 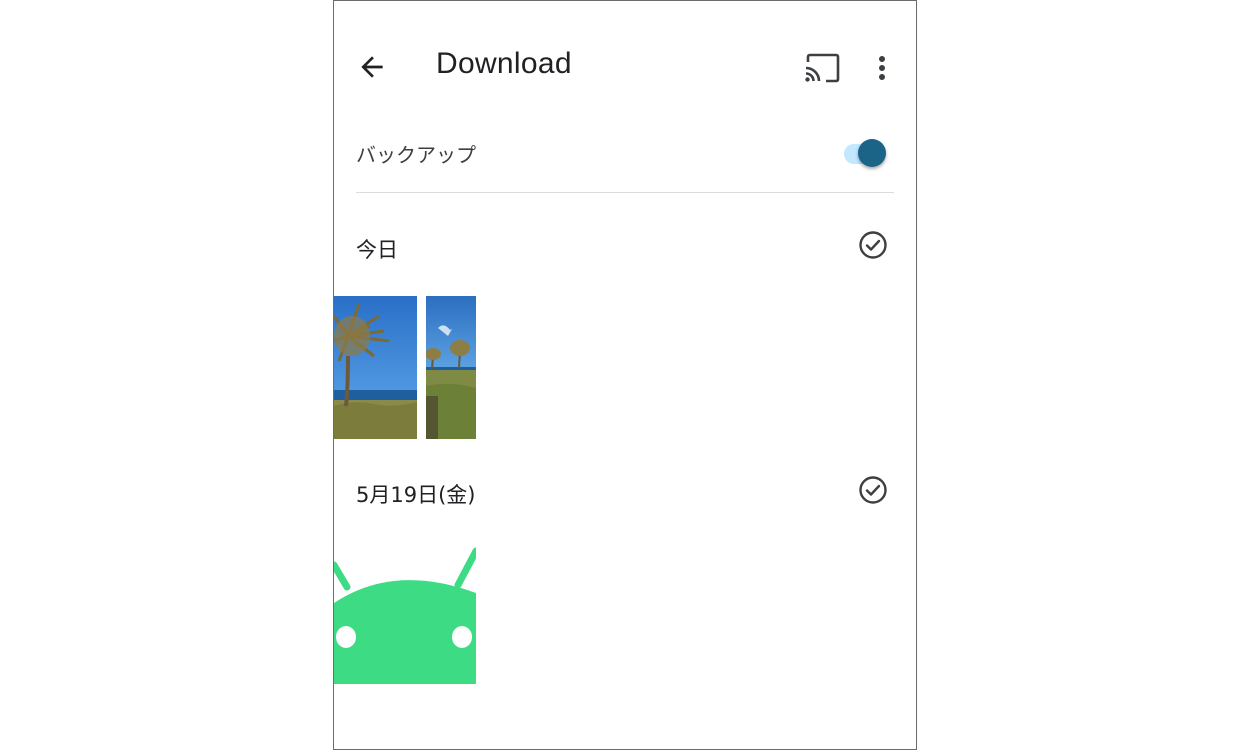 What do you see at coordinates (416, 495) in the screenshot?
I see `section-label: 5月19日(金)` at bounding box center [416, 495].